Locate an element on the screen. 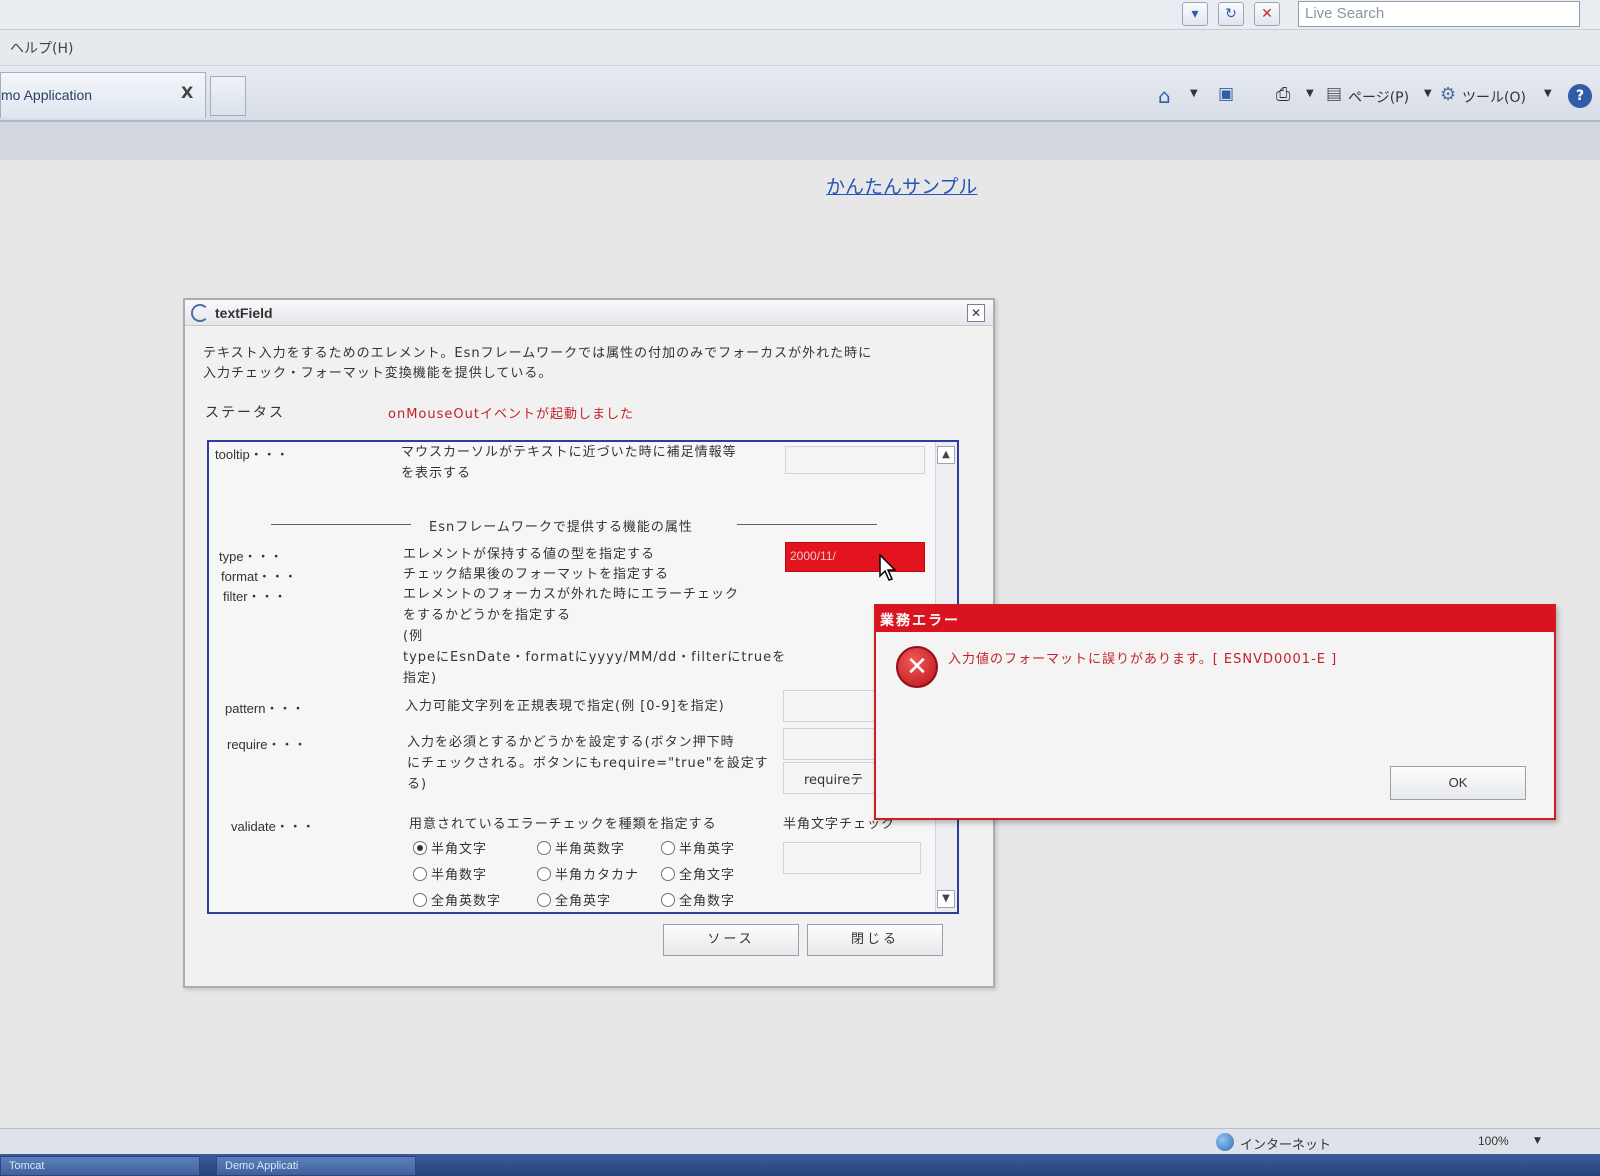 This screenshot has height=1176, width=1600. tools-menu: ツール(O) is located at coordinates (1494, 97).